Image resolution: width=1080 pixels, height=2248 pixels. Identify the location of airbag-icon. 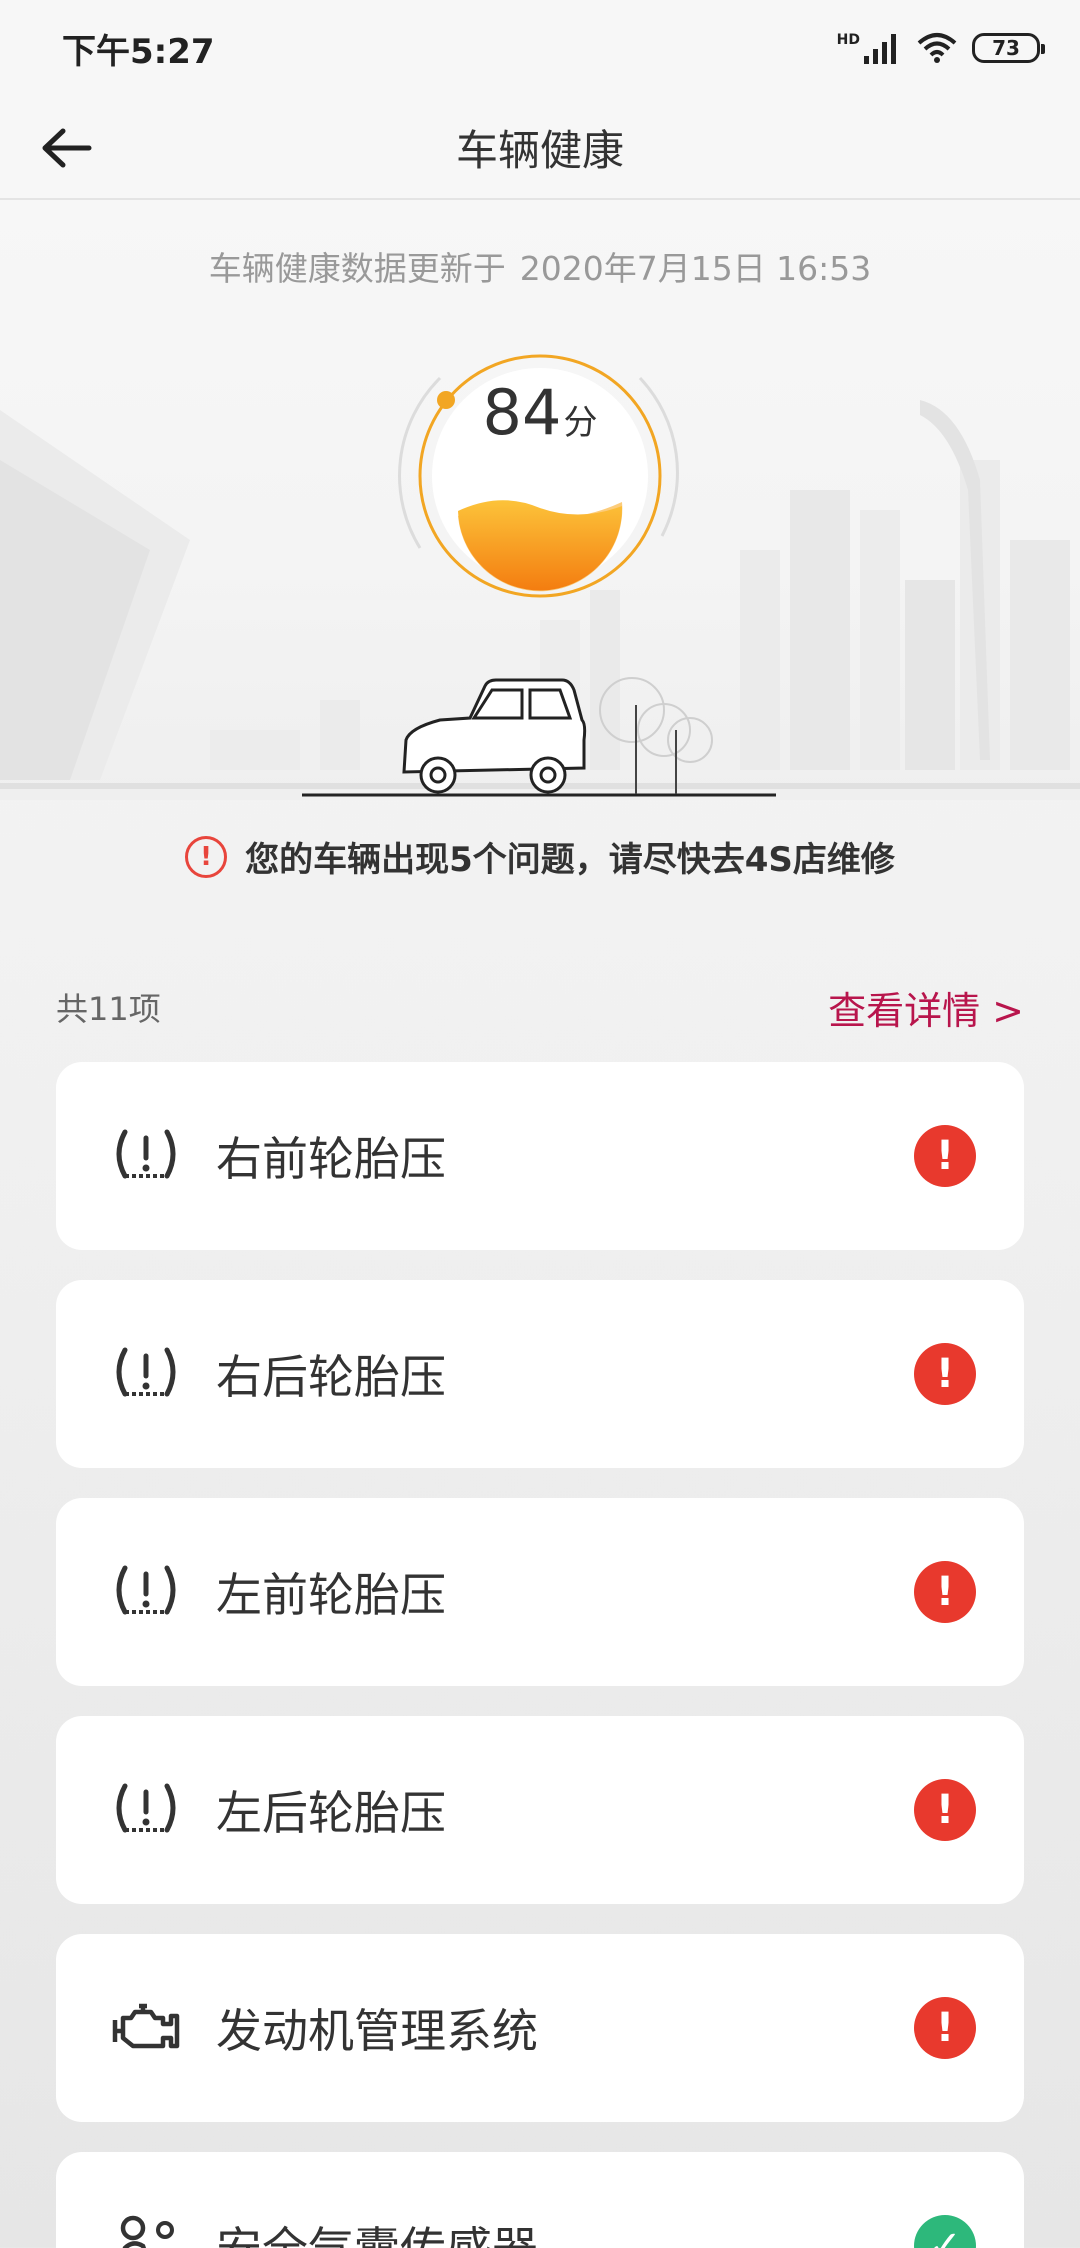
(146, 2229).